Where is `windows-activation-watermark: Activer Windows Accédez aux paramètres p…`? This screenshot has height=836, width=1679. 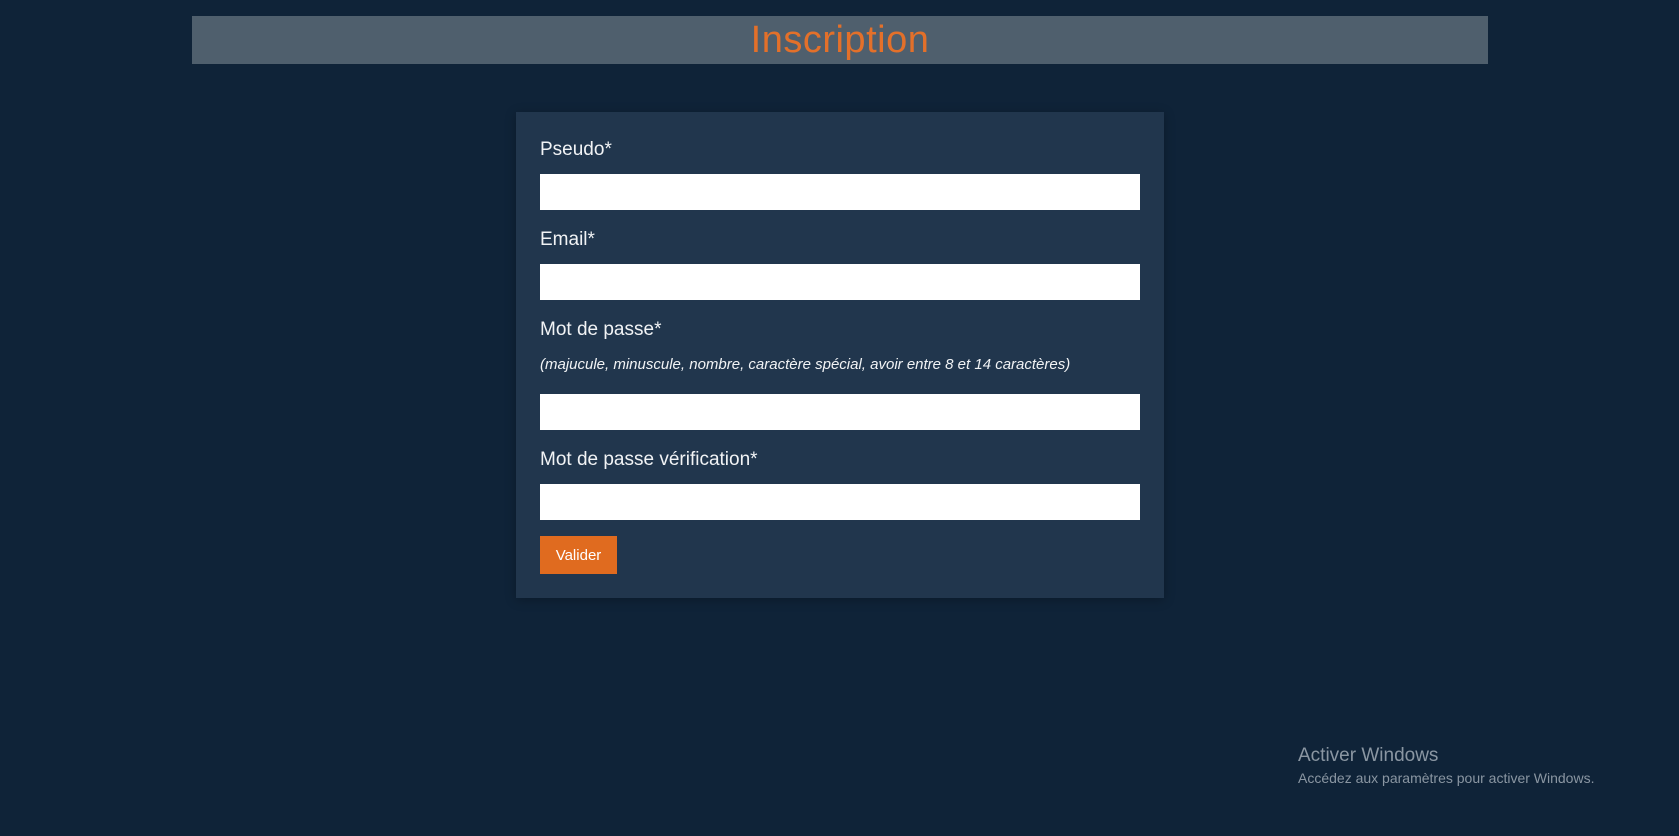 windows-activation-watermark: Activer Windows Accédez aux paramètres p… is located at coordinates (1446, 766).